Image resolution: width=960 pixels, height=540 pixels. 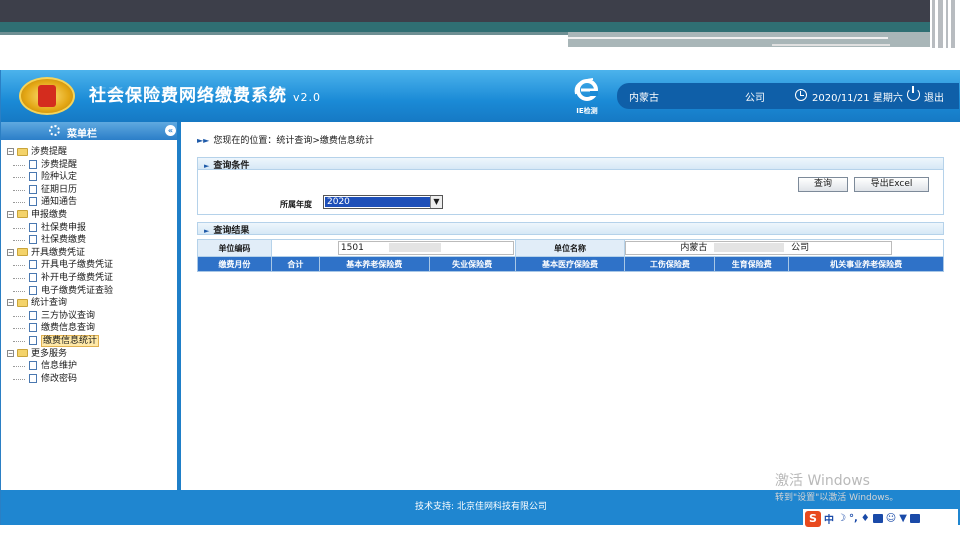 What do you see at coordinates (841, 518) in the screenshot?
I see `moon-icon: ☽` at bounding box center [841, 518].